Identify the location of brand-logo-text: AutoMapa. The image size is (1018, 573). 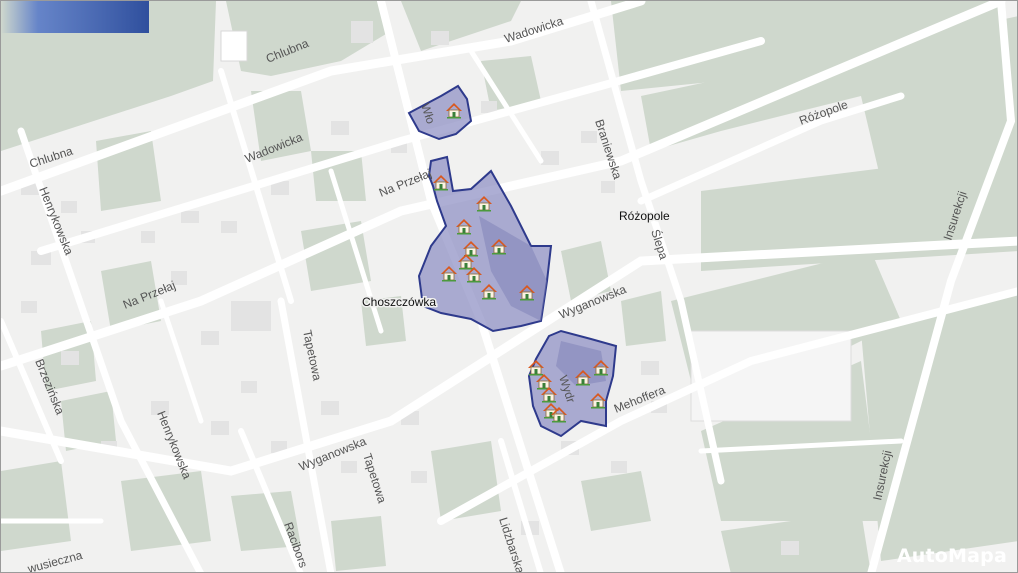
(951, 556).